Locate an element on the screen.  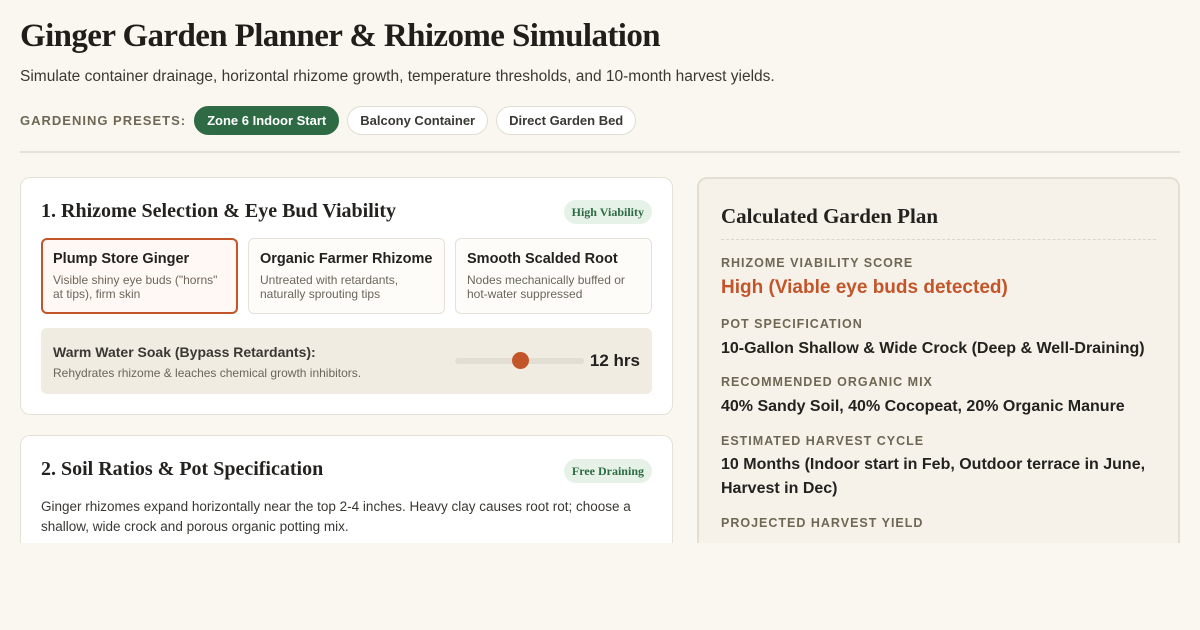
plan-title: Calculated Garden Plan is located at coordinates (830, 216).